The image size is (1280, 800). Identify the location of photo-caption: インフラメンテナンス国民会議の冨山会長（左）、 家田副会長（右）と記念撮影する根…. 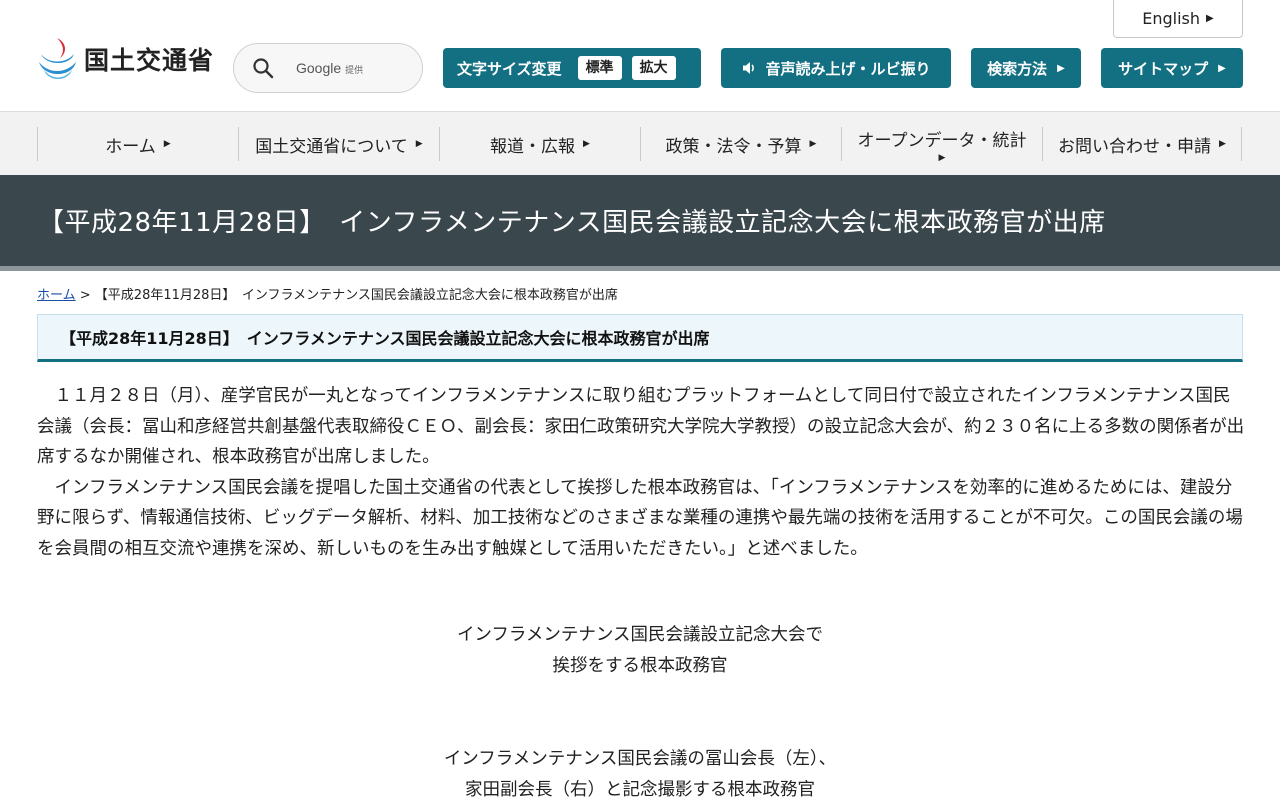
(640, 772).